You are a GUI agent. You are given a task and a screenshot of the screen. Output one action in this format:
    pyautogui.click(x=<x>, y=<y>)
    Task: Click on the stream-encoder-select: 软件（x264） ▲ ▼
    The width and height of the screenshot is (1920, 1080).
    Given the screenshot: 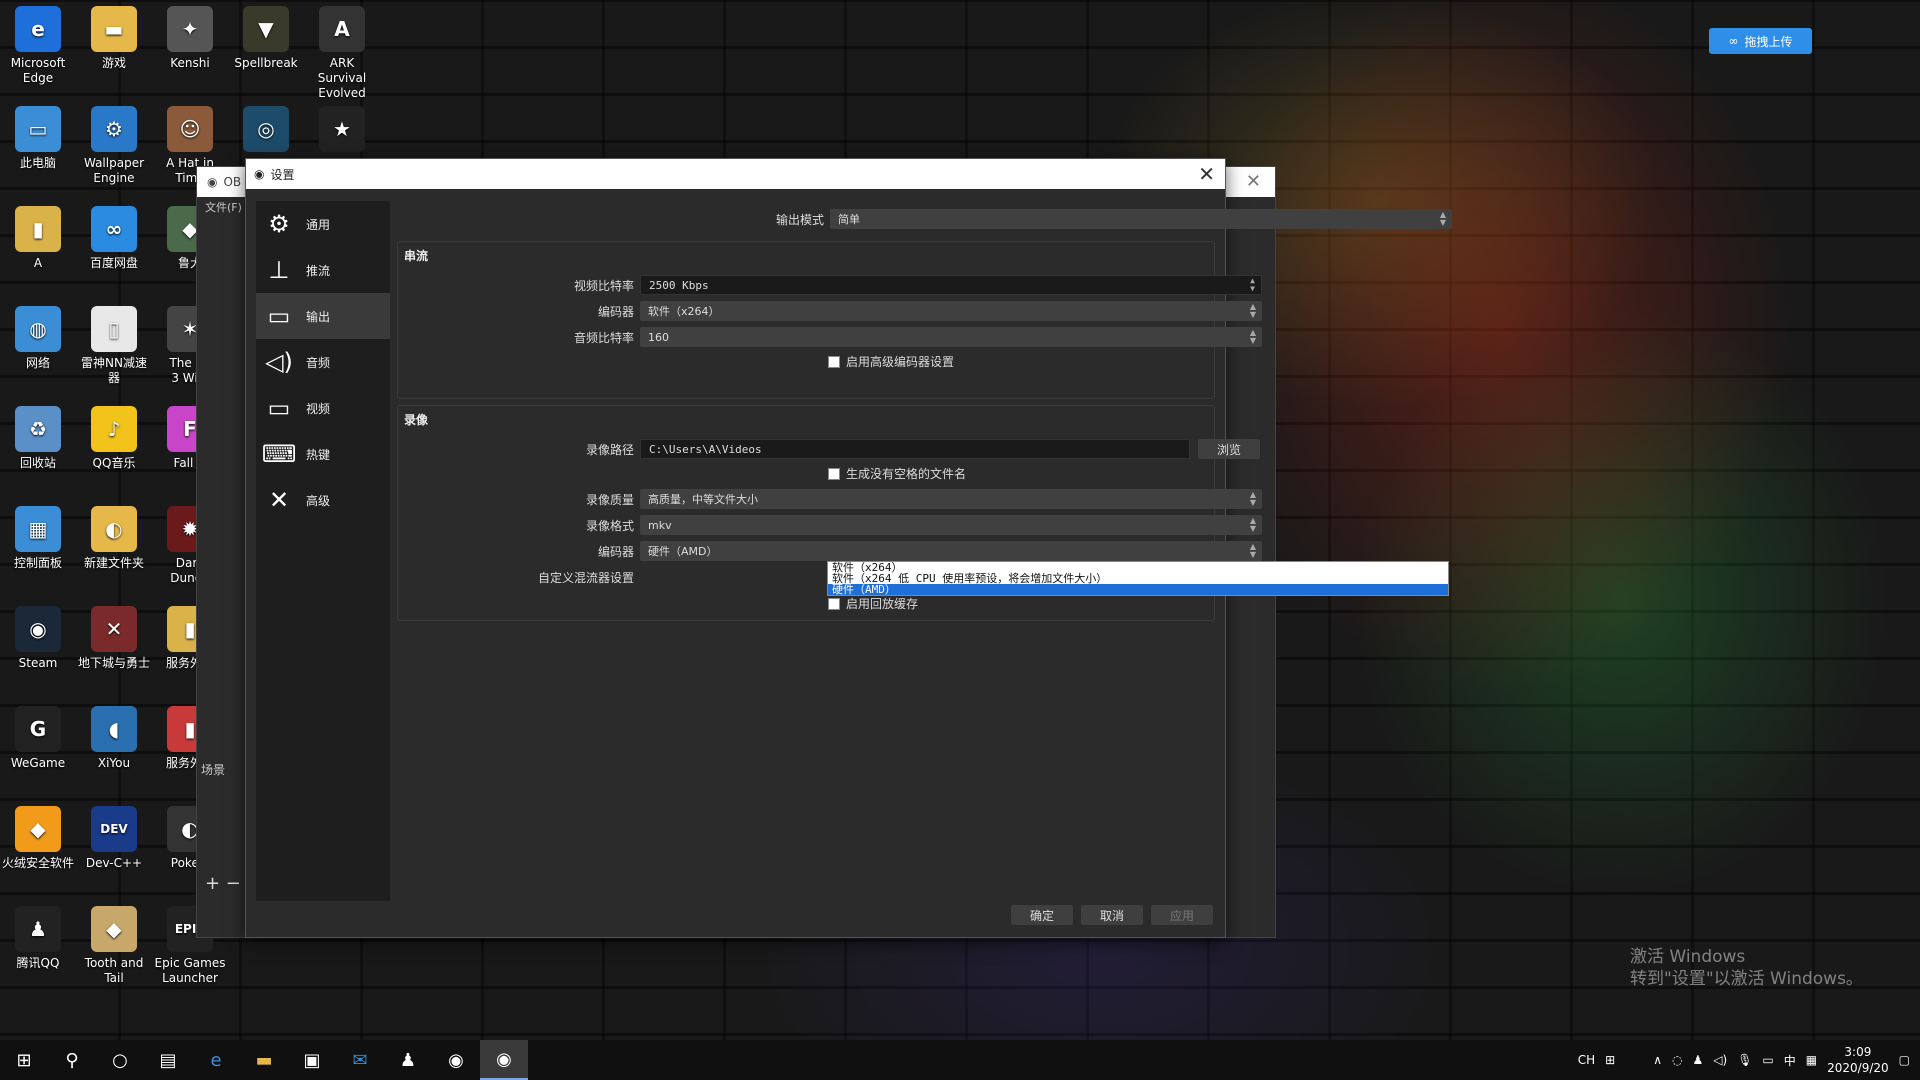 What is the action you would take?
    pyautogui.click(x=951, y=311)
    